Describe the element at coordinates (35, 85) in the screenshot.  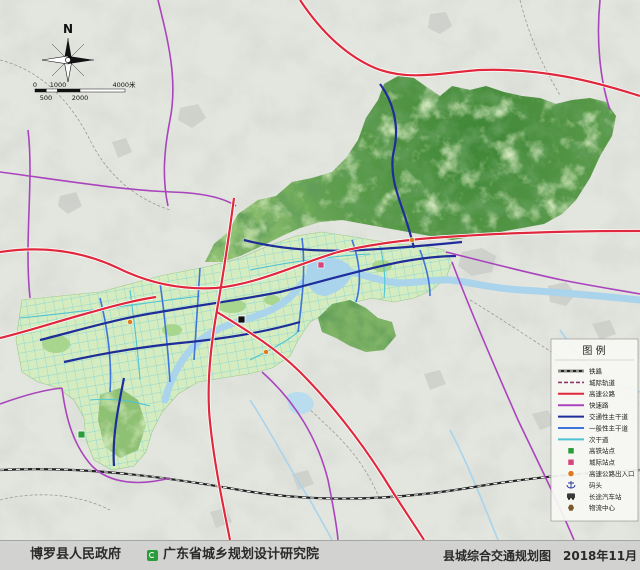
I see `scale-label: 0` at that location.